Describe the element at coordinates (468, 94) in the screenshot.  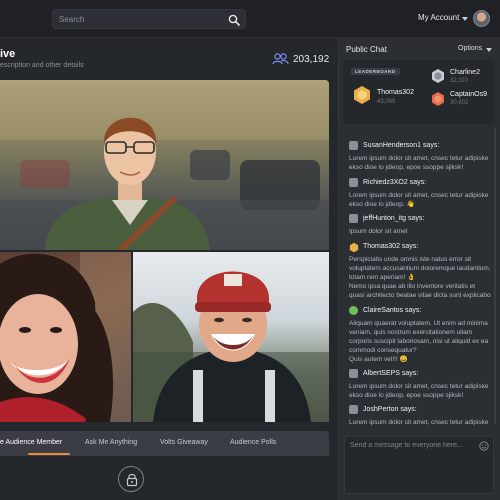
I see `leaderboard-entry-name: CaptainOs9` at that location.